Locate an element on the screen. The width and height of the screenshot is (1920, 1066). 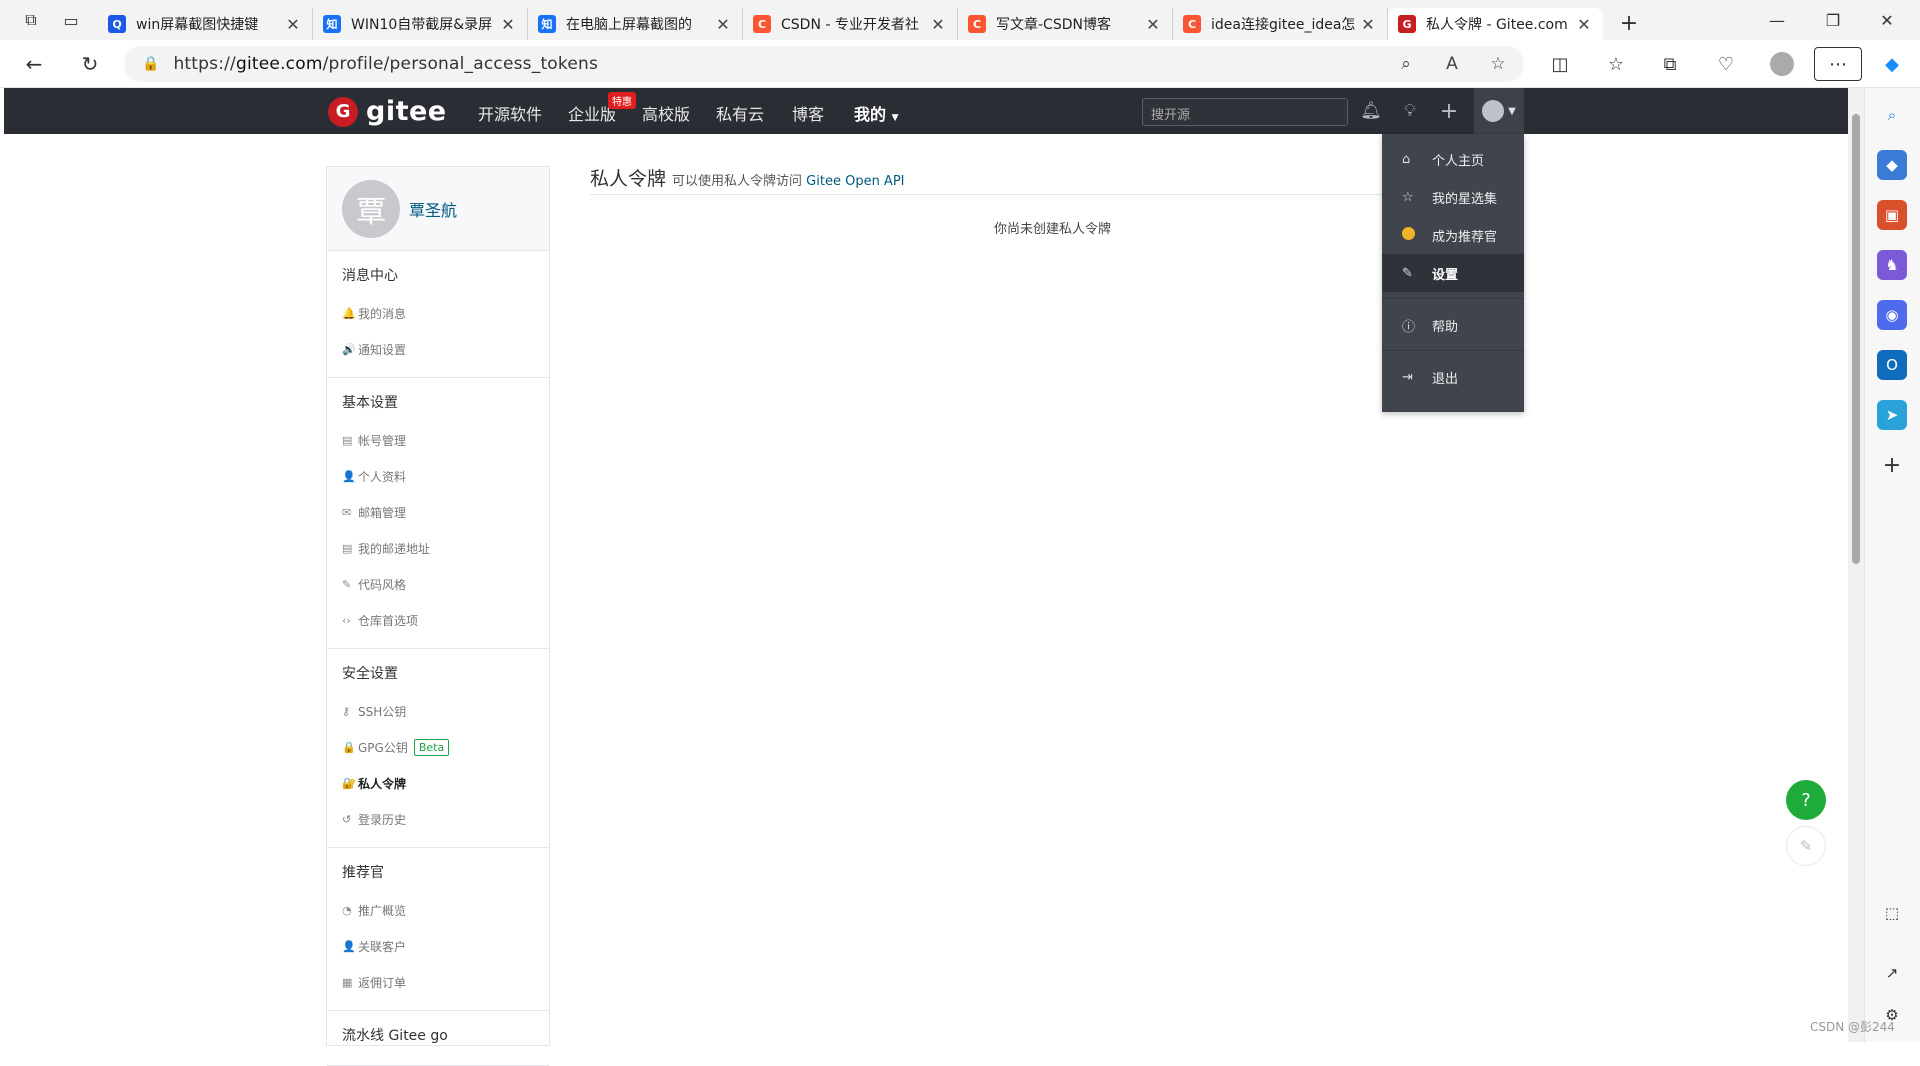
tab-actions-icon: ▭ is located at coordinates (71, 20).